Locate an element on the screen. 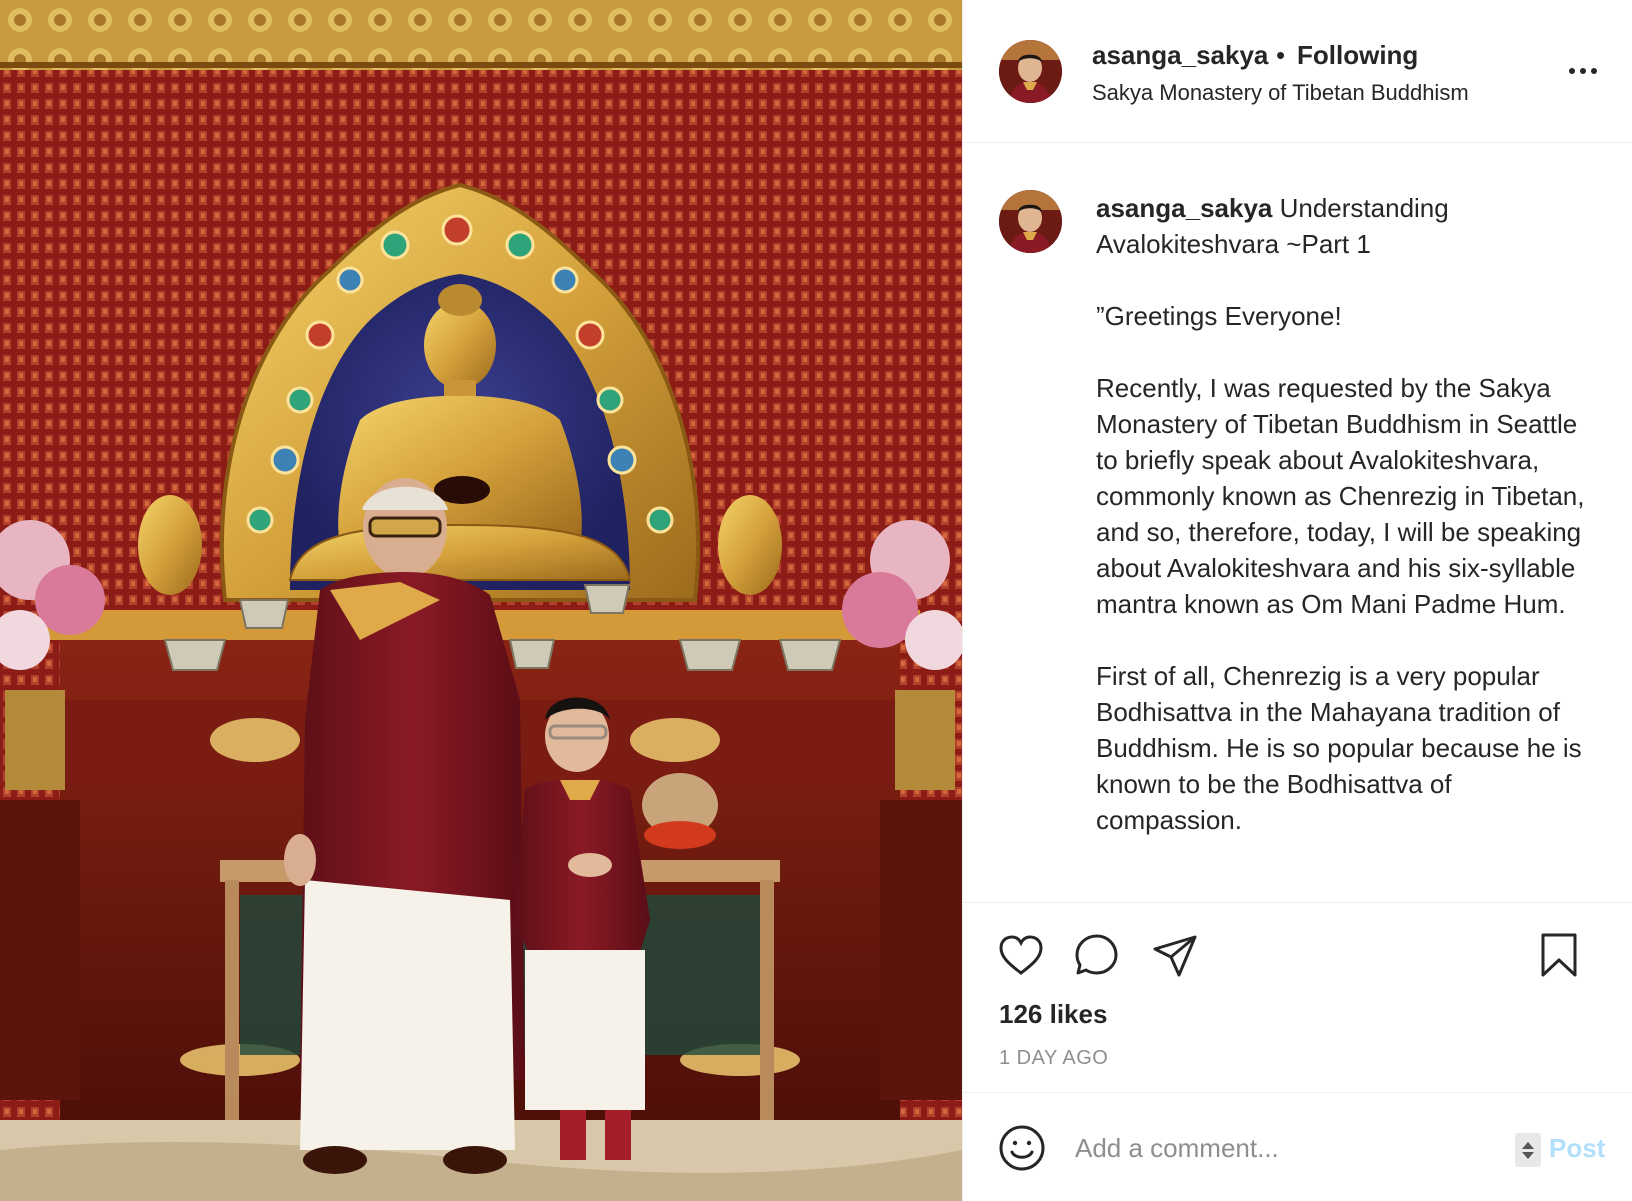 This screenshot has width=1632, height=1201. avatar is located at coordinates (1030, 71).